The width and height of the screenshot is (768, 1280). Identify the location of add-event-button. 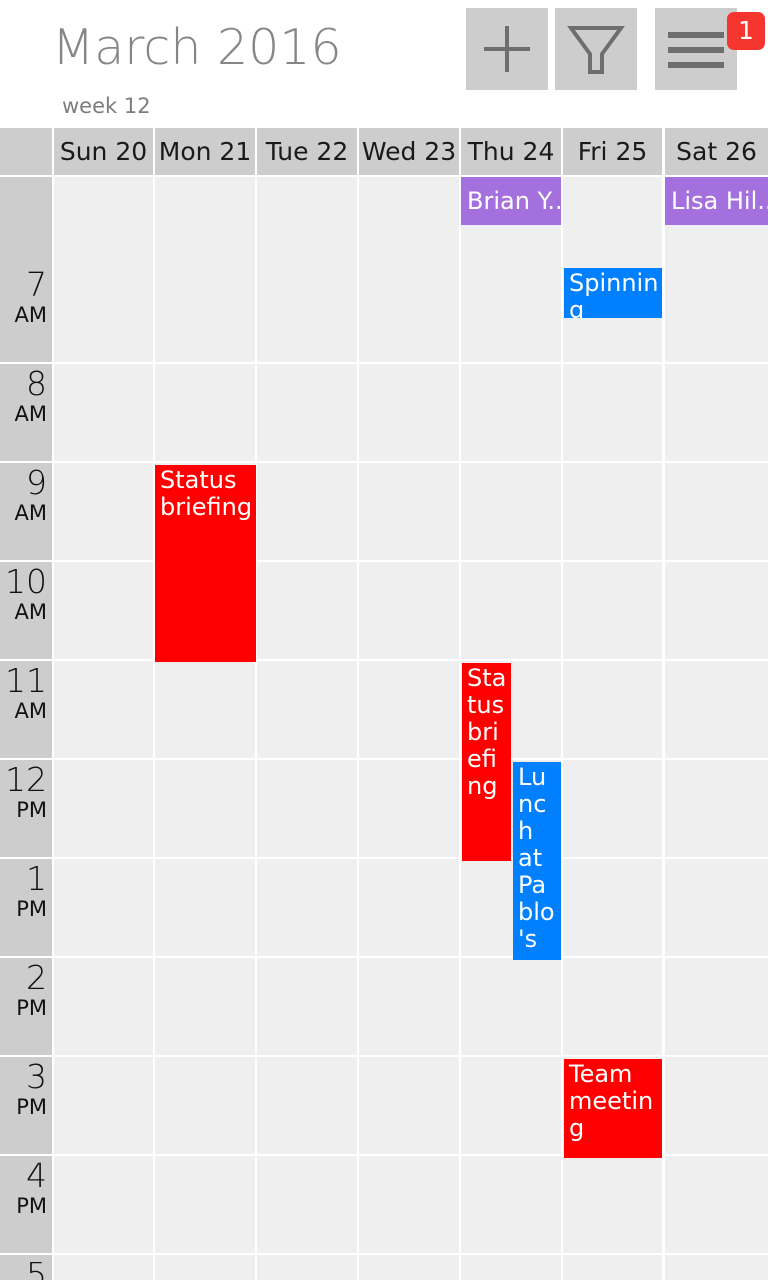
(507, 49).